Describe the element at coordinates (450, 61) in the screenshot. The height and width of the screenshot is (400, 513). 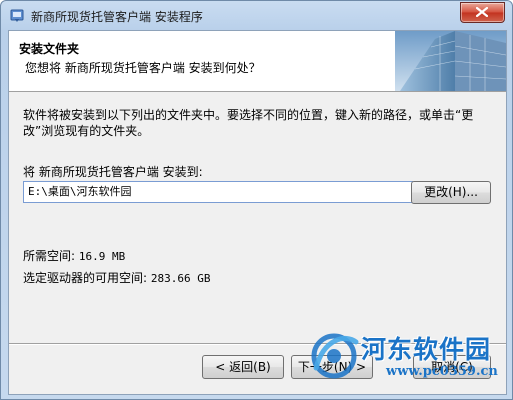
I see `building-banner-image` at that location.